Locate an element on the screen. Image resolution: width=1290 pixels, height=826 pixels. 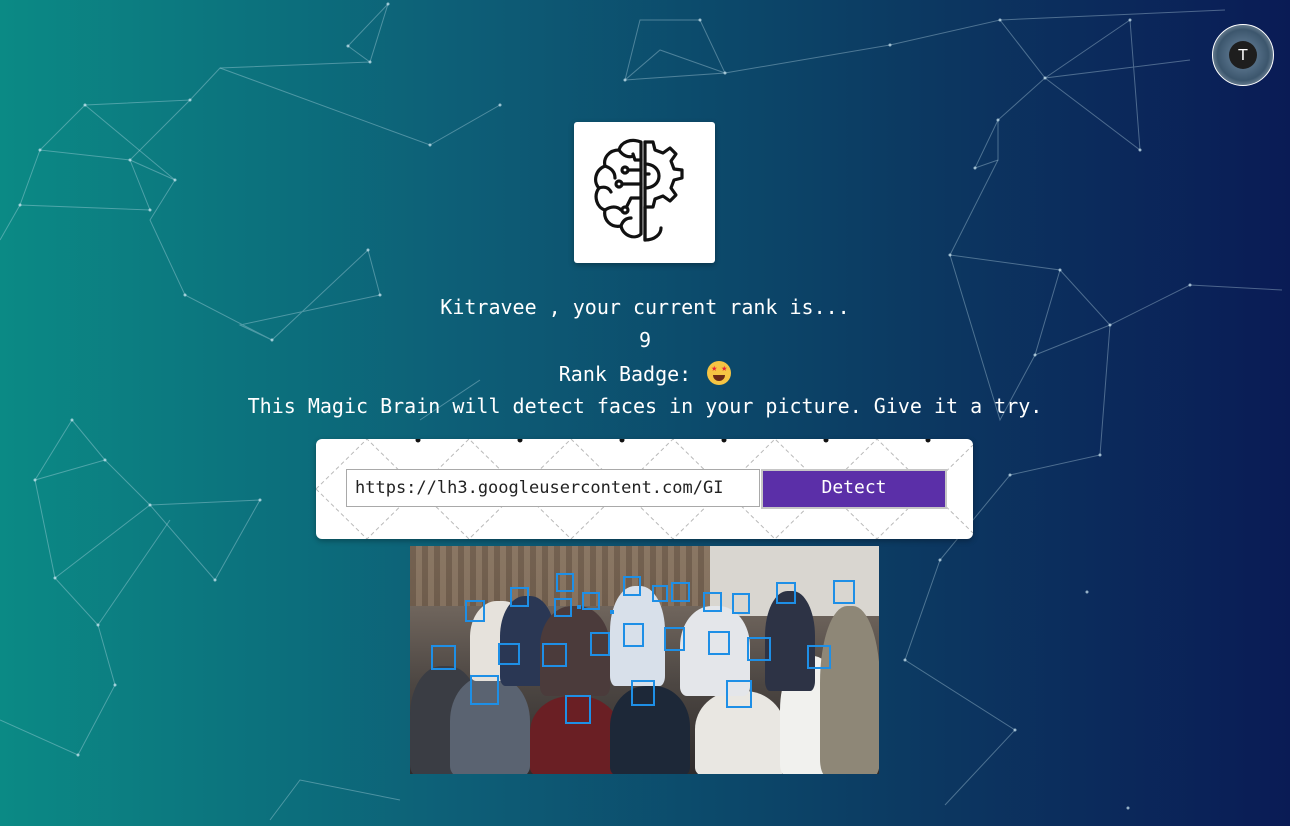
rank-value: 9 is located at coordinates (645, 340).